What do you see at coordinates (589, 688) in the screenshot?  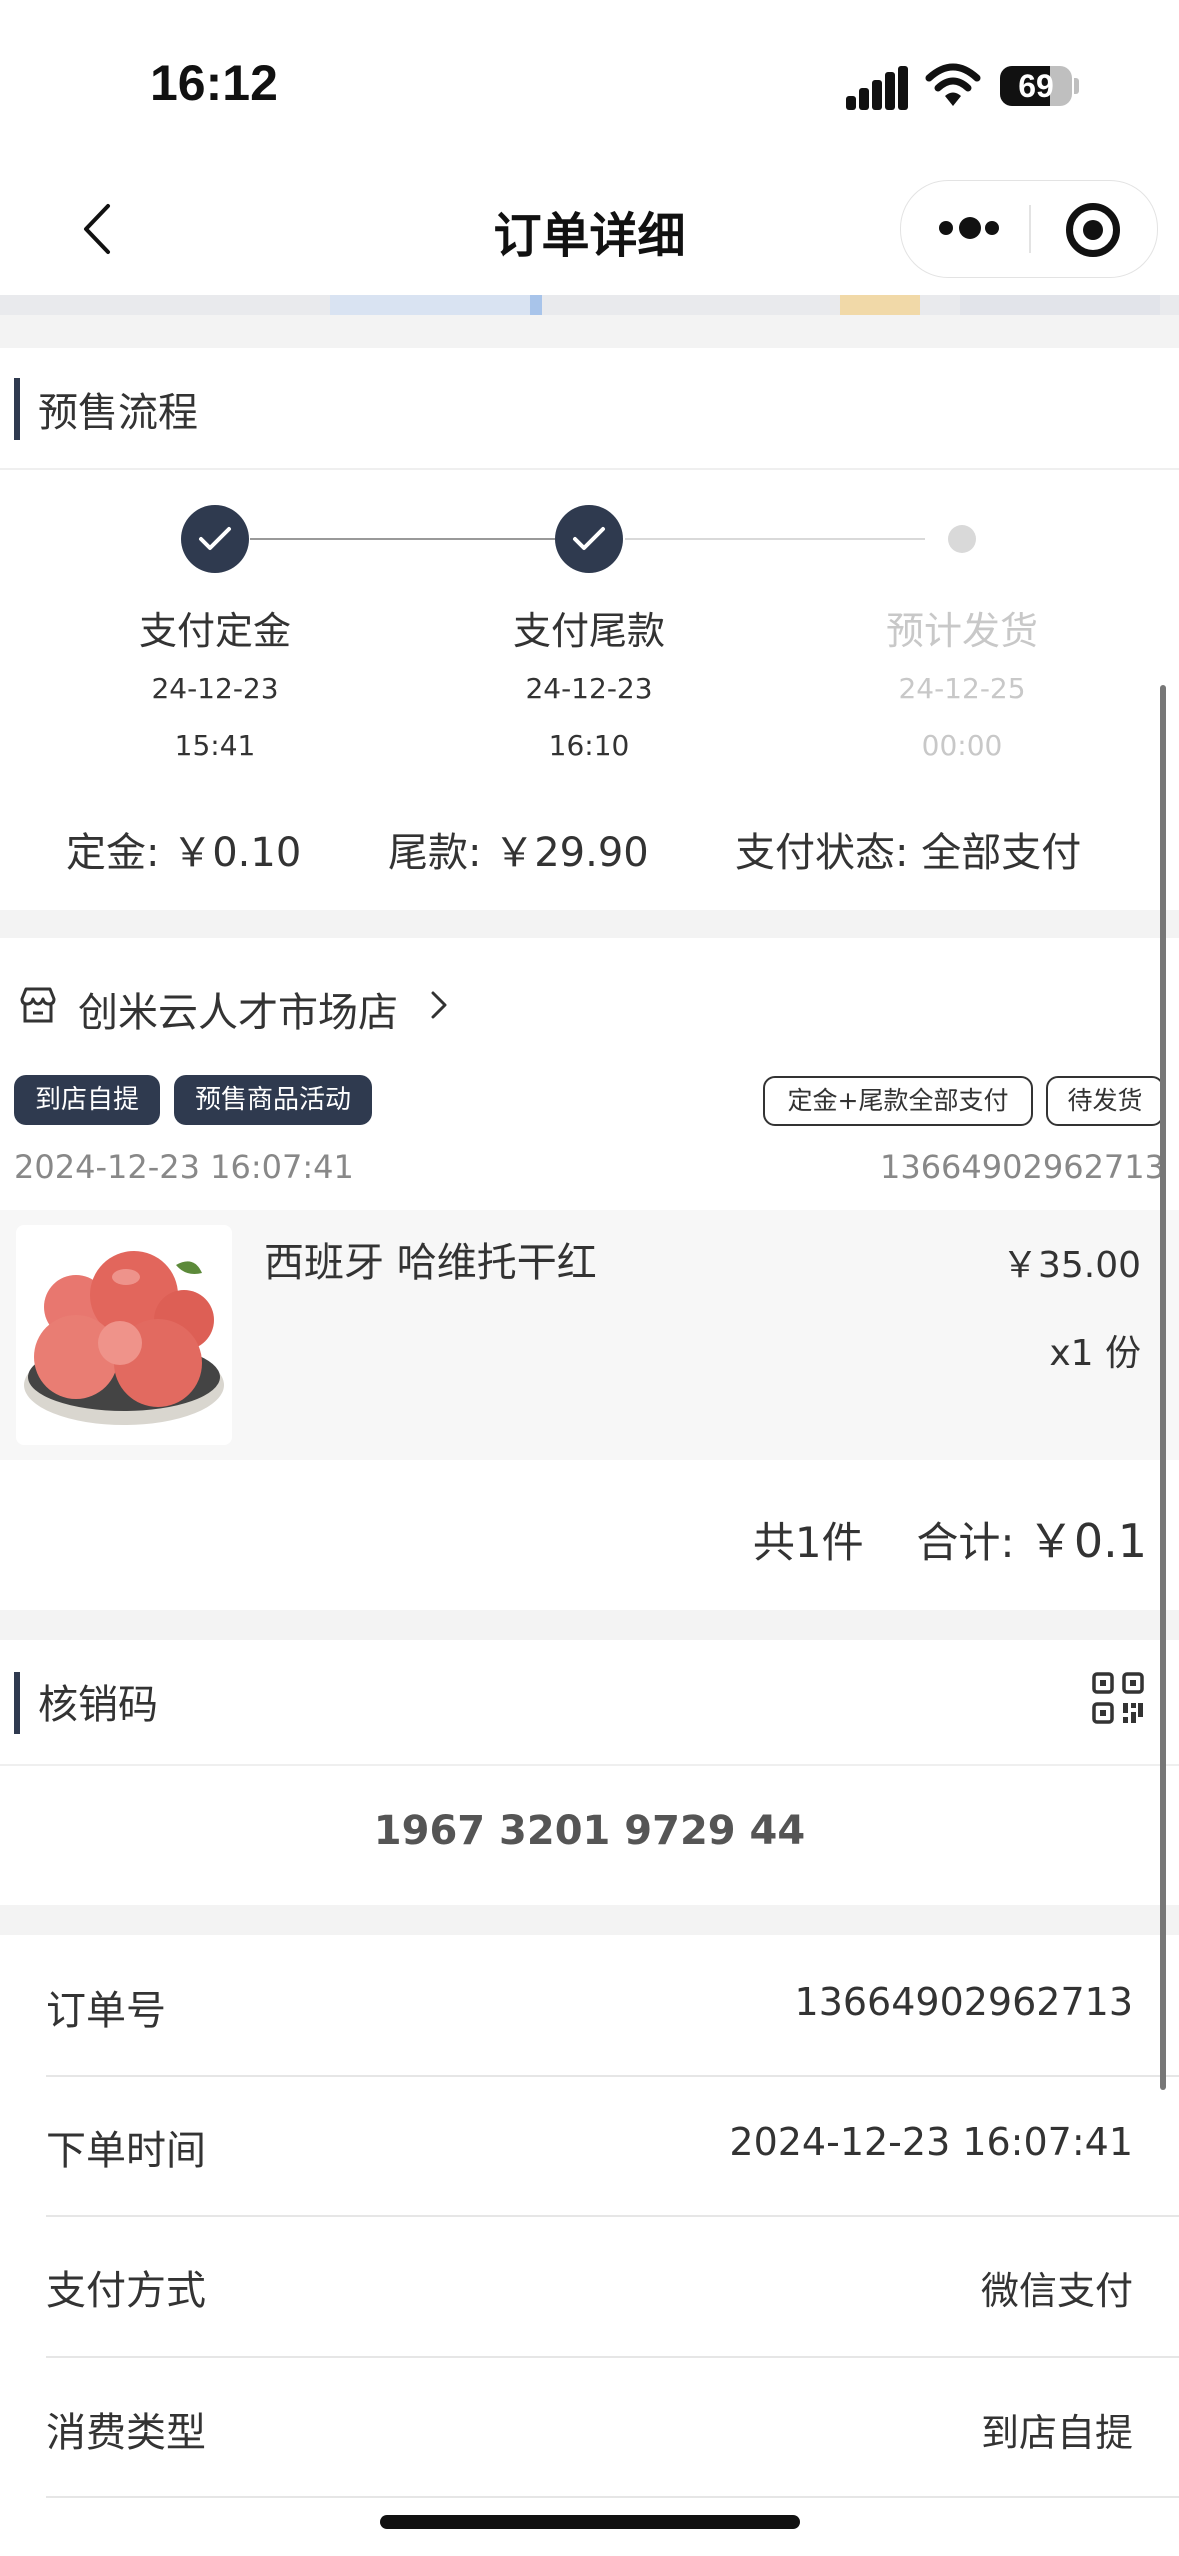 I see `step-2-date: 24-12-23` at bounding box center [589, 688].